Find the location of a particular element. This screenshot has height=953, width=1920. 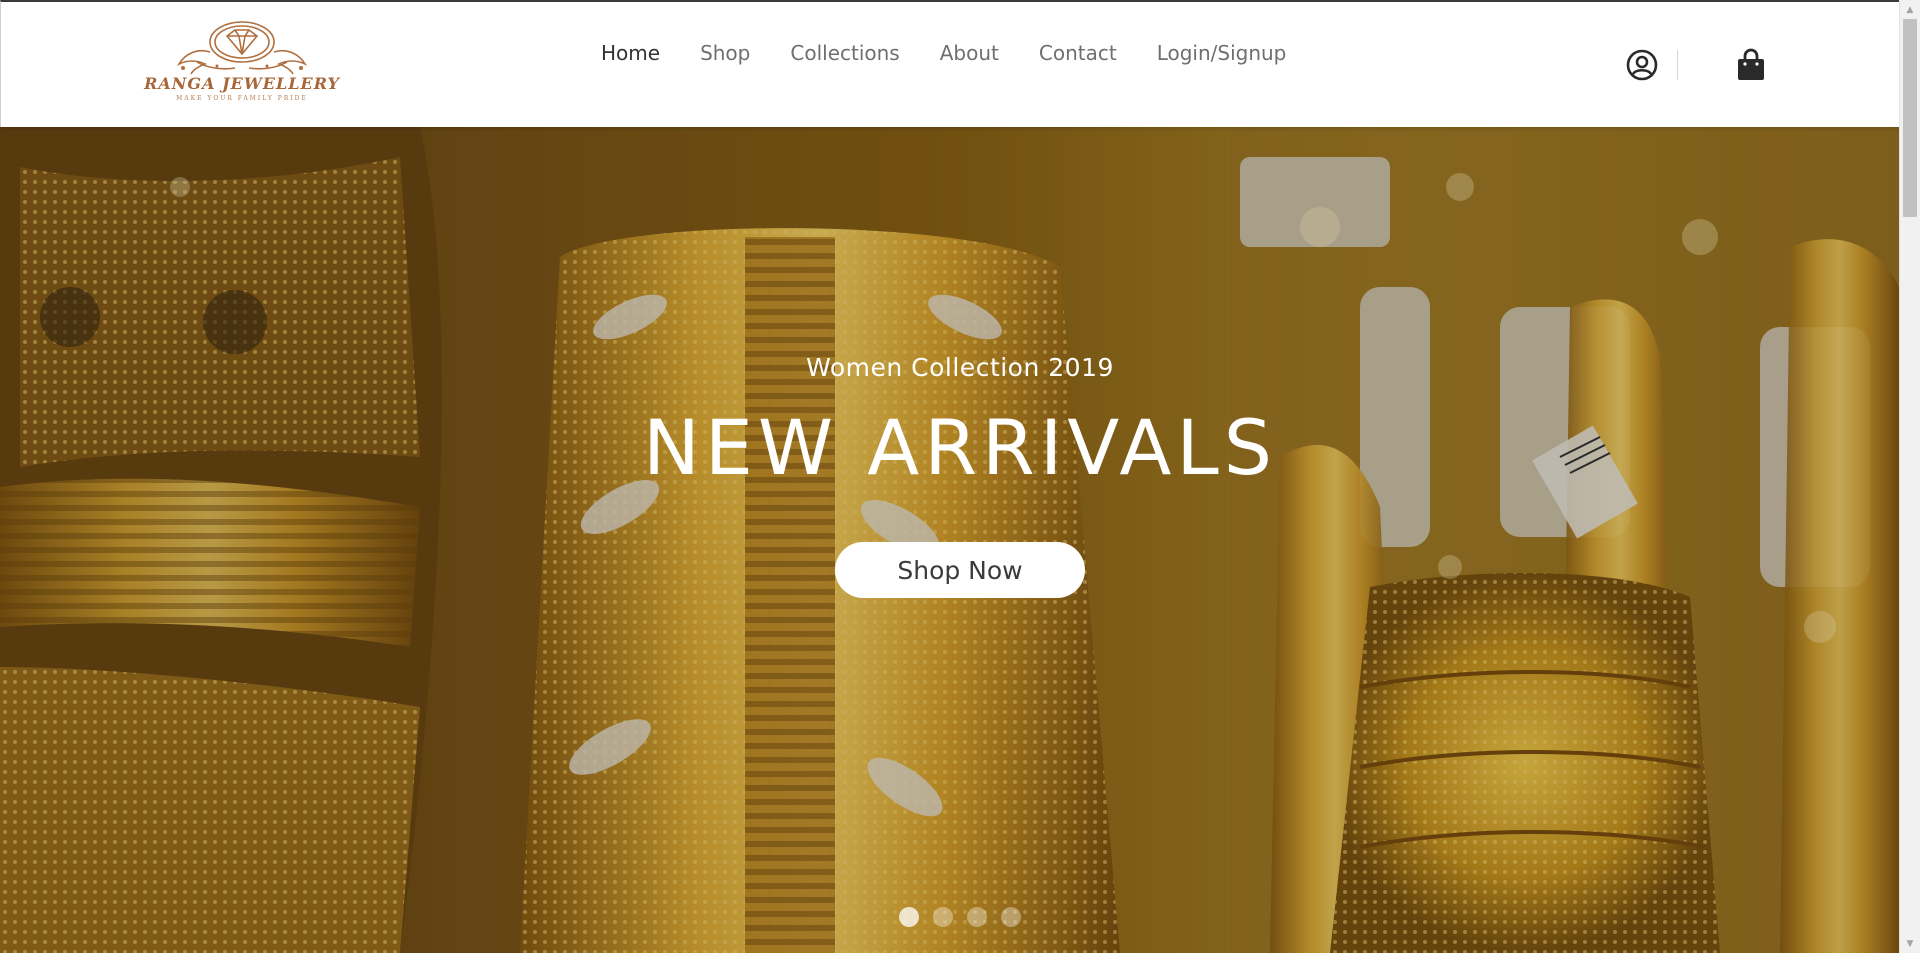

nav-about: About is located at coordinates (969, 53).